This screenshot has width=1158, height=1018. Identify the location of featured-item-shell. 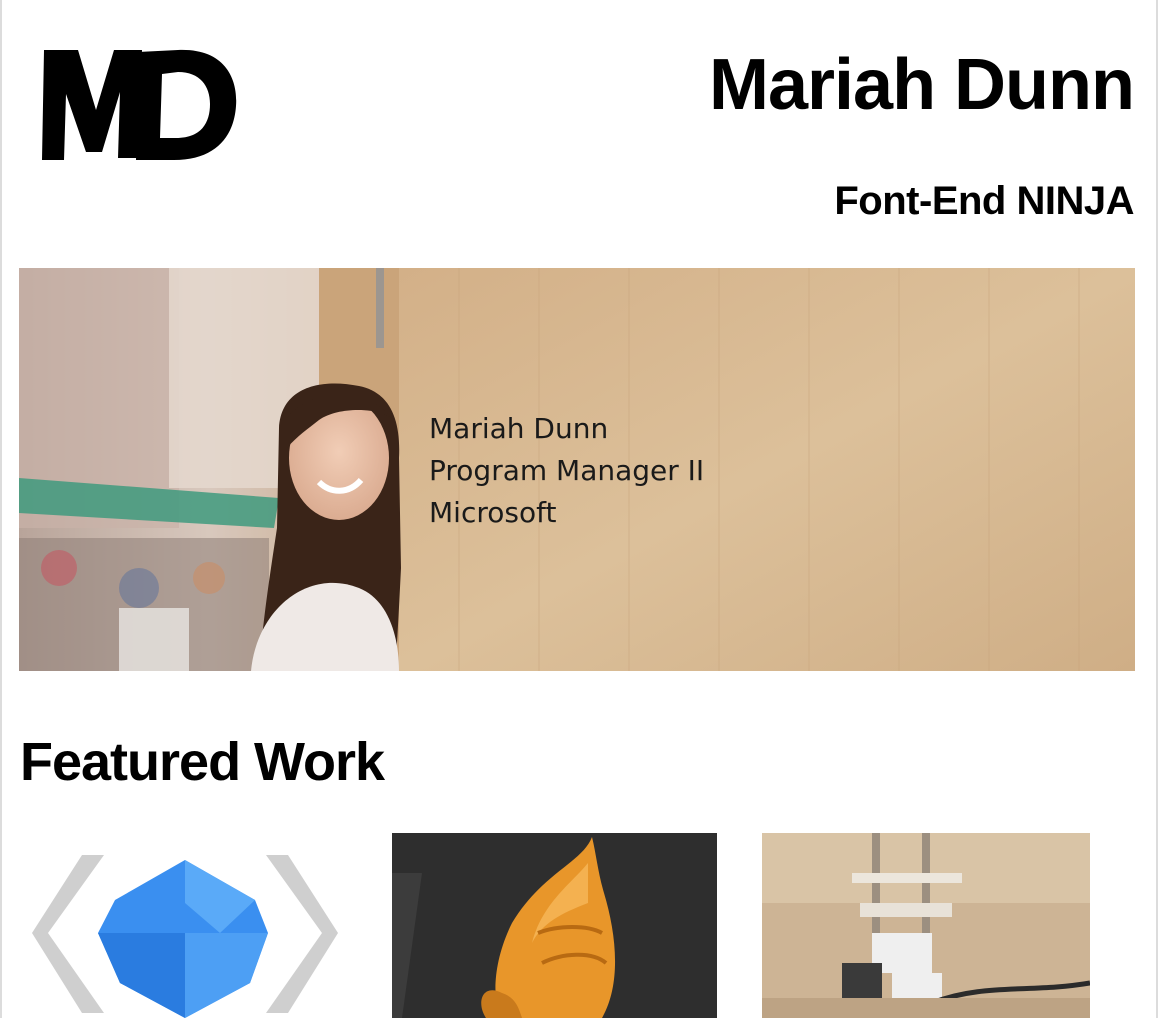
(554, 925).